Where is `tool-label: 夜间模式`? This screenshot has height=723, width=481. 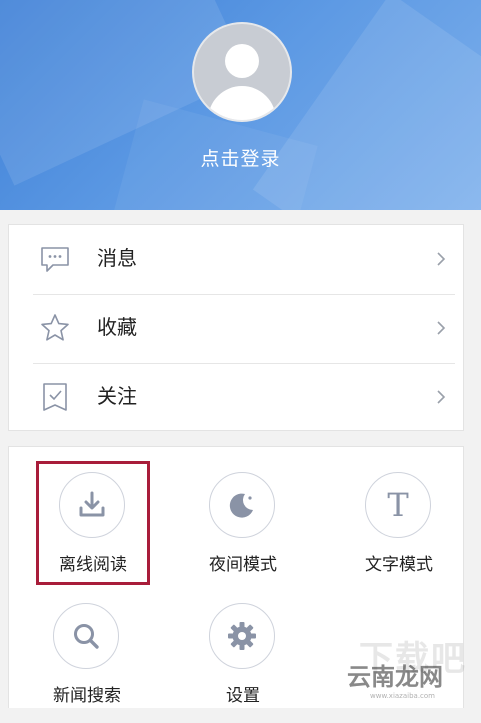 tool-label: 夜间模式 is located at coordinates (243, 565).